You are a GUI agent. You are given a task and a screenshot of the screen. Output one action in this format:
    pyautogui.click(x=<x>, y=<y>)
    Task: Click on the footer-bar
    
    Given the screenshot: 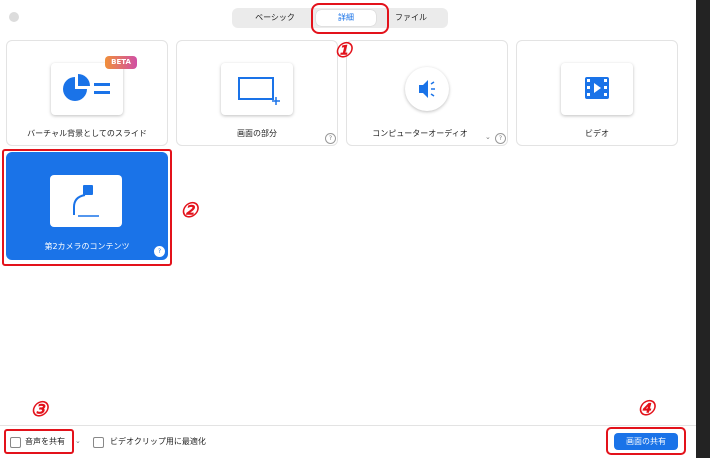 What is the action you would take?
    pyautogui.click(x=348, y=442)
    